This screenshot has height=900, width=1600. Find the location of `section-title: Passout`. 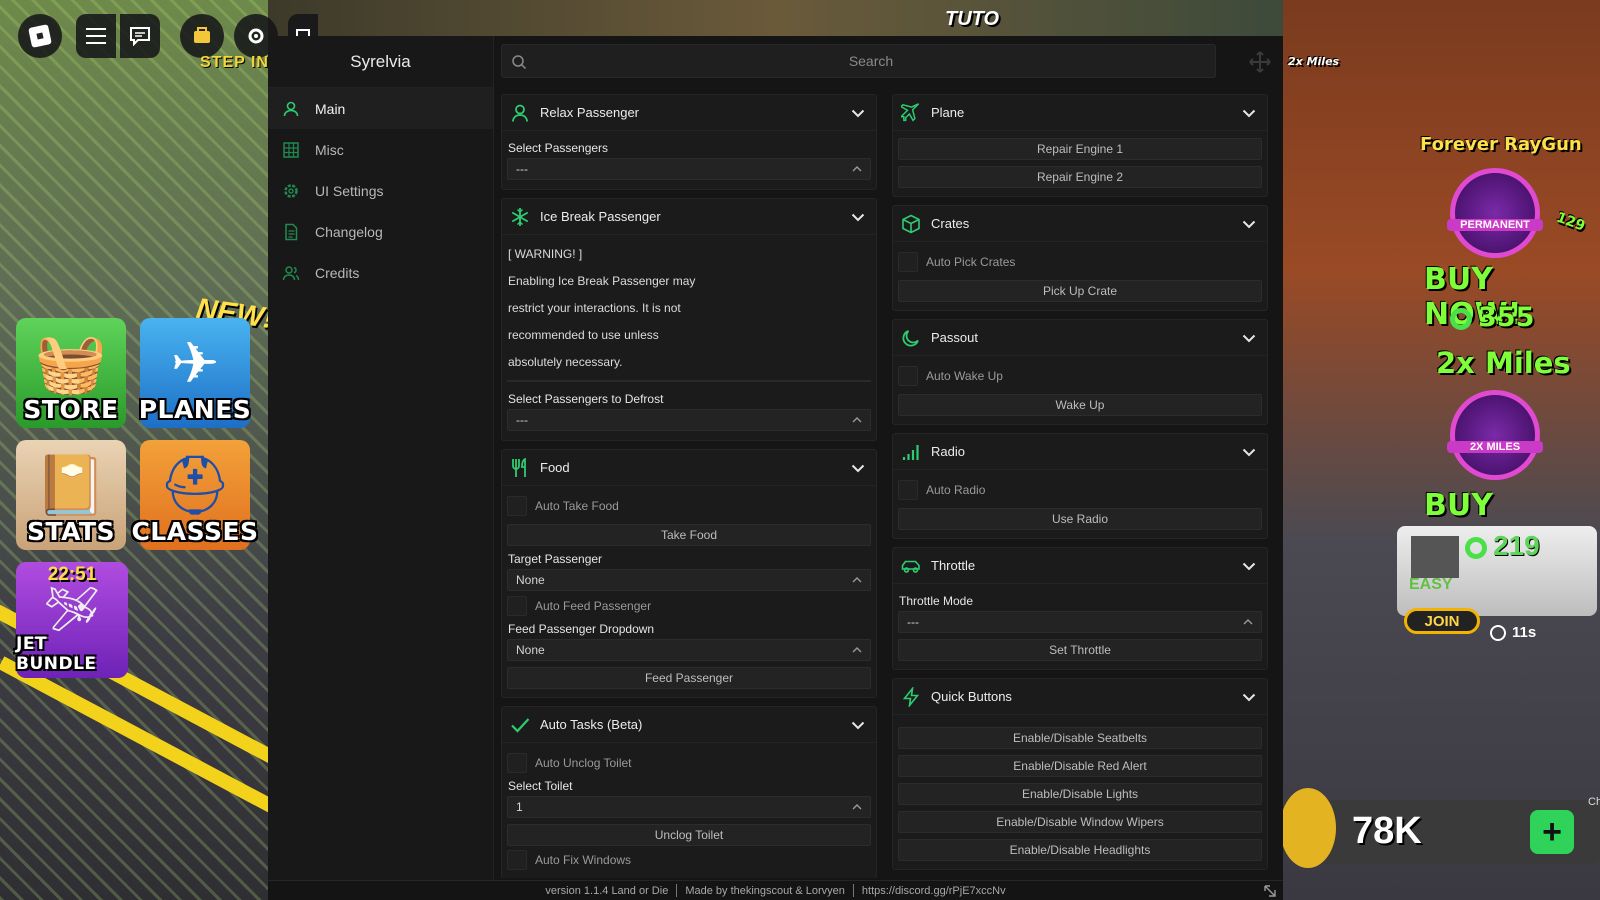

section-title: Passout is located at coordinates (954, 337).